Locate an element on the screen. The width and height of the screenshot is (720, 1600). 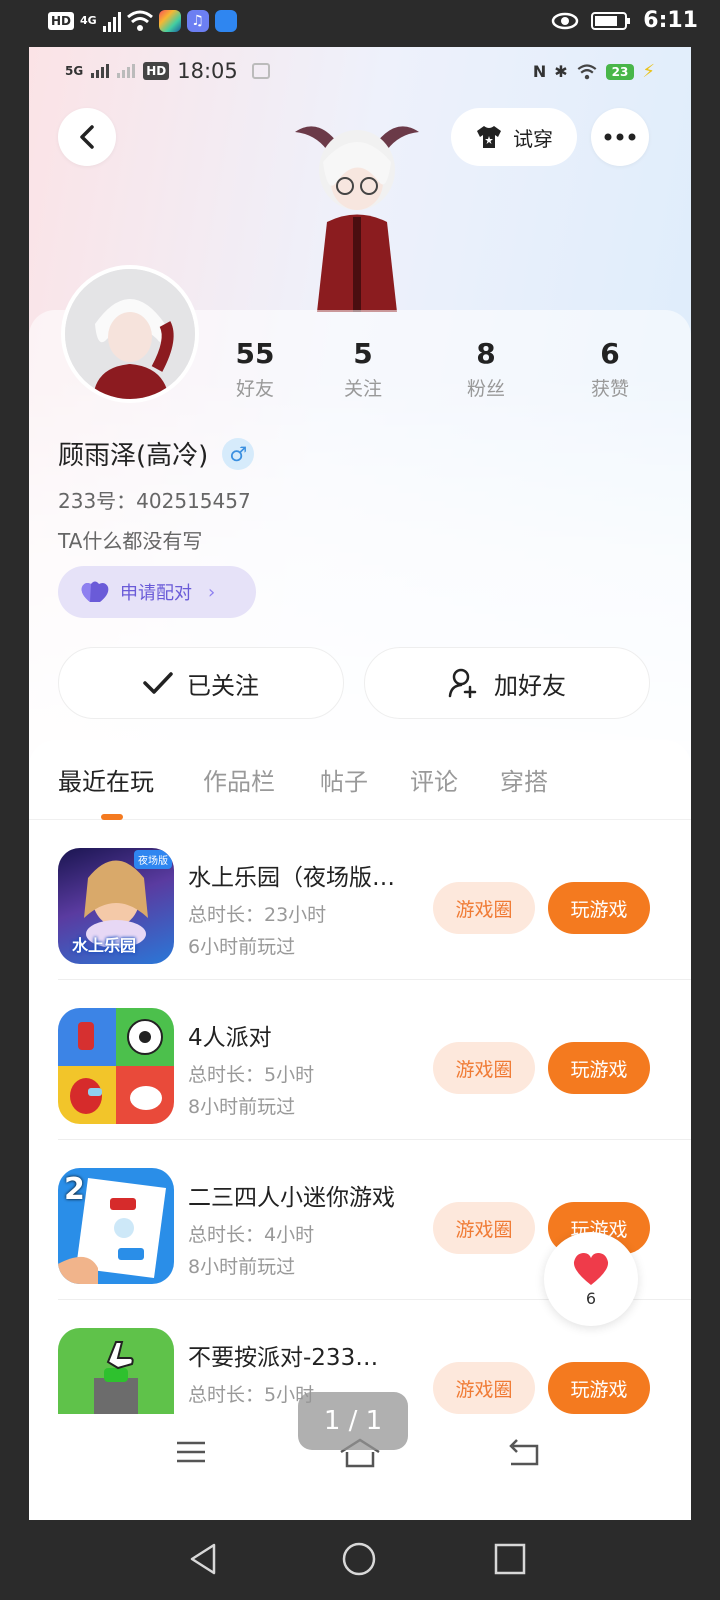
inner-hd-indicator: HD is located at coordinates (156, 71).